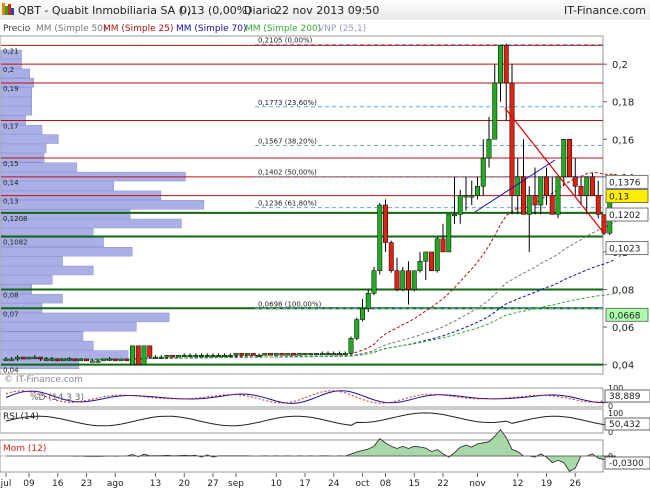 This screenshot has width=650, height=494. I want to click on value-badge-label: 0,1023, so click(625, 250).